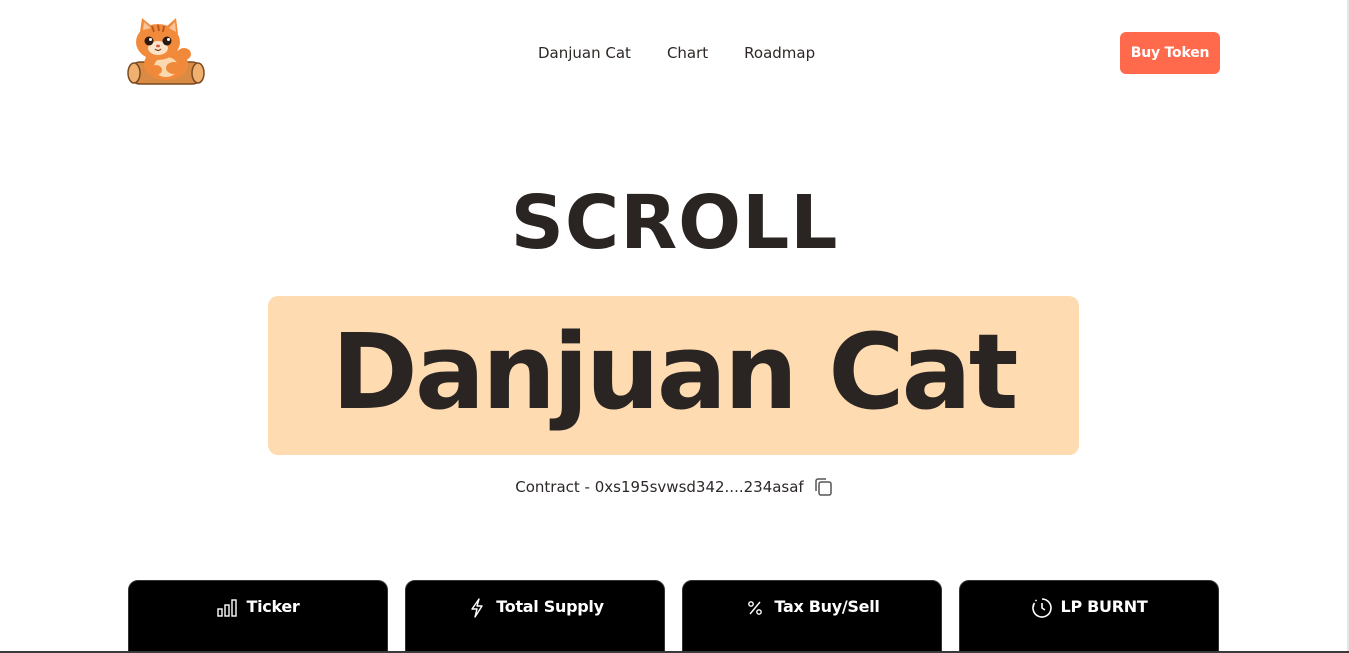 The image size is (1349, 653). I want to click on card-ticker: Ticker, so click(258, 616).